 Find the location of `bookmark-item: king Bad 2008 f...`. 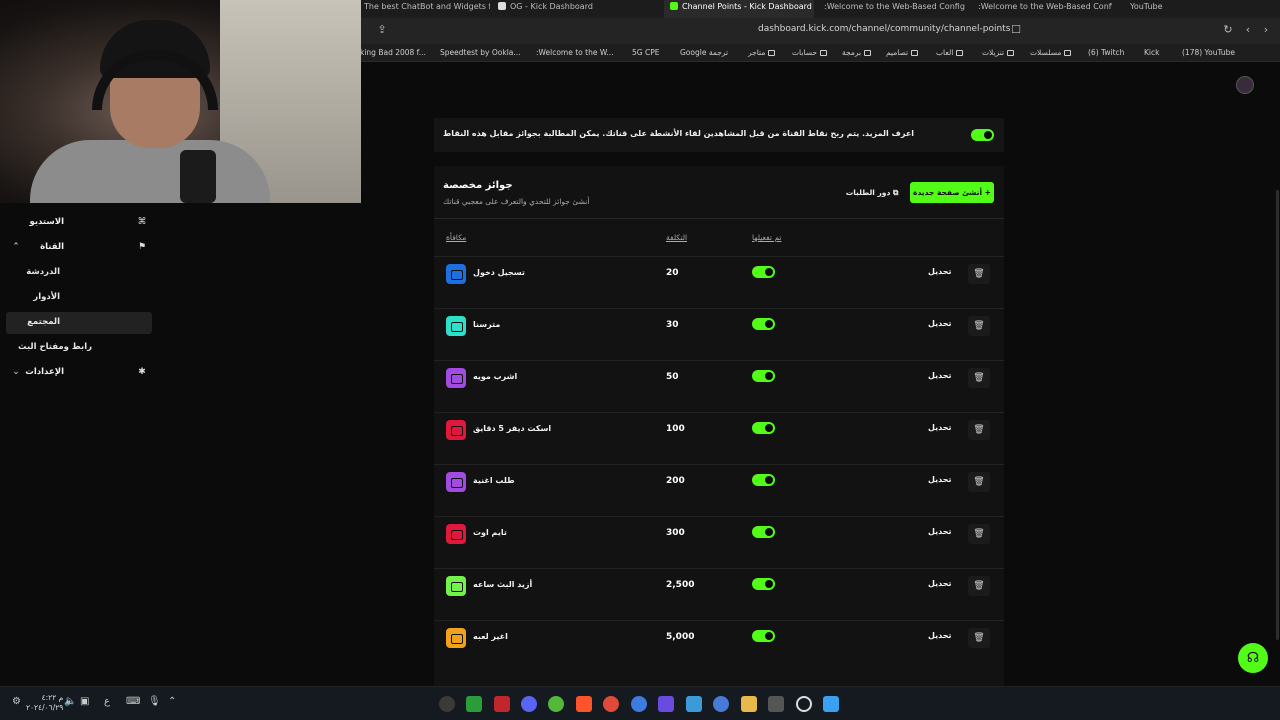

bookmark-item: king Bad 2008 f... is located at coordinates (393, 52).